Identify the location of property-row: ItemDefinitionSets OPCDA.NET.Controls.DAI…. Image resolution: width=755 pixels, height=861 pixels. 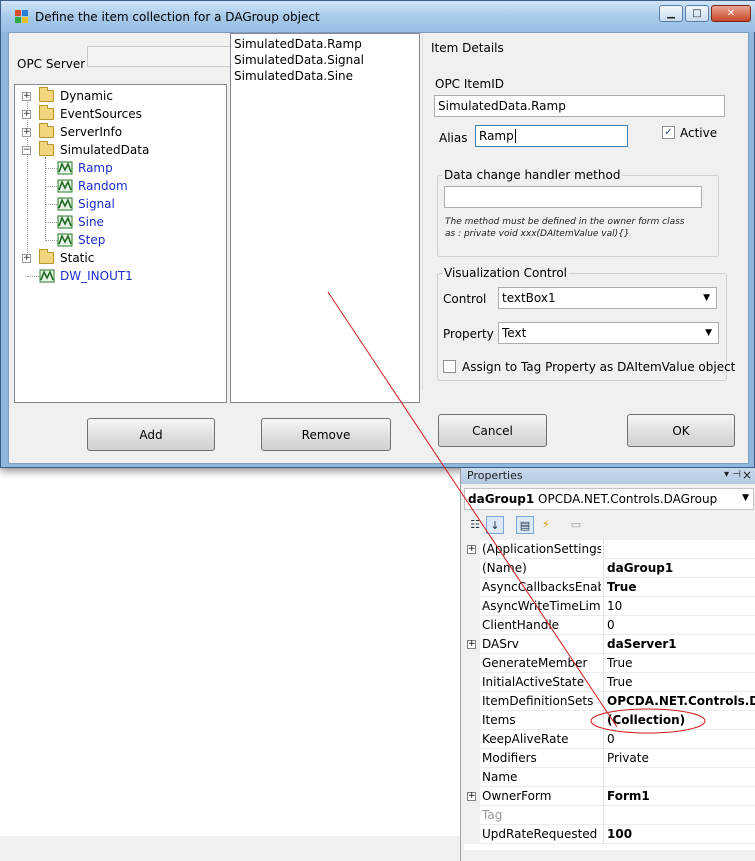
(609, 701).